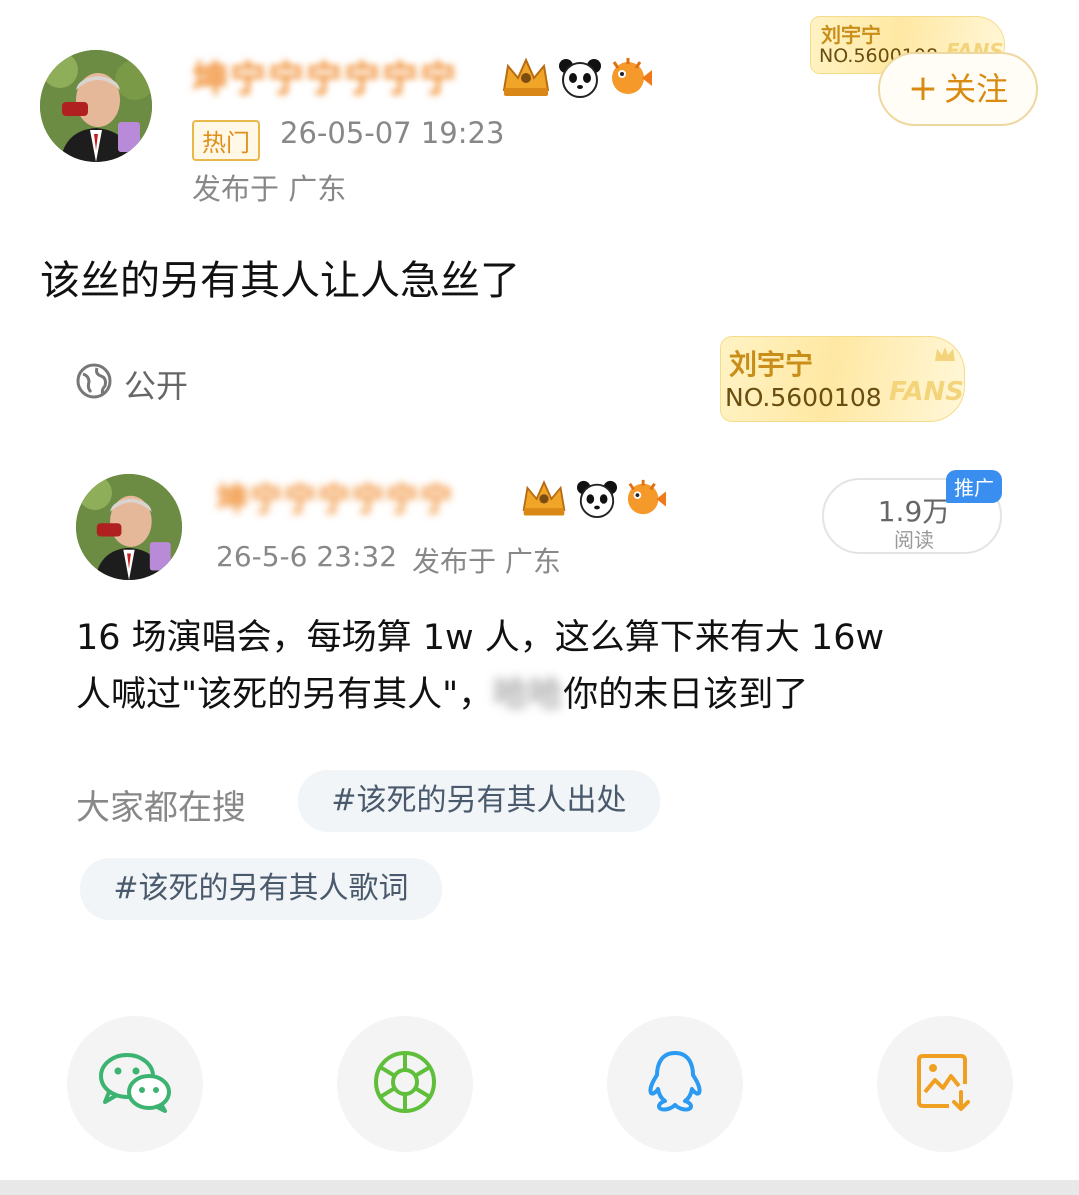 The image size is (1079, 1195). What do you see at coordinates (528, 695) in the screenshot?
I see `redacted-text: 哈哈` at bounding box center [528, 695].